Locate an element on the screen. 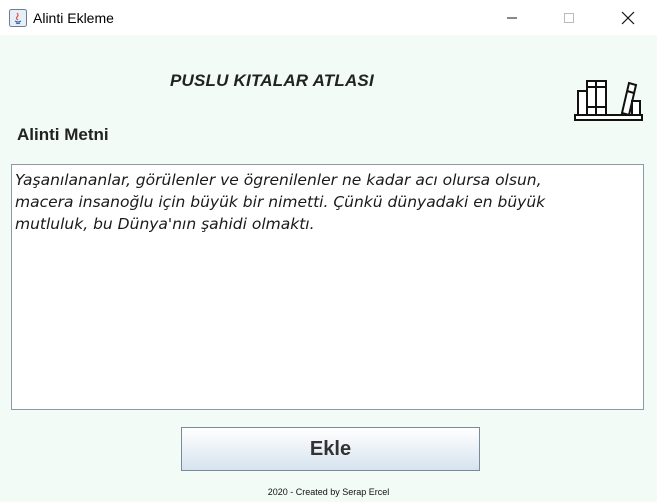  add-button: Ekle is located at coordinates (330, 449).